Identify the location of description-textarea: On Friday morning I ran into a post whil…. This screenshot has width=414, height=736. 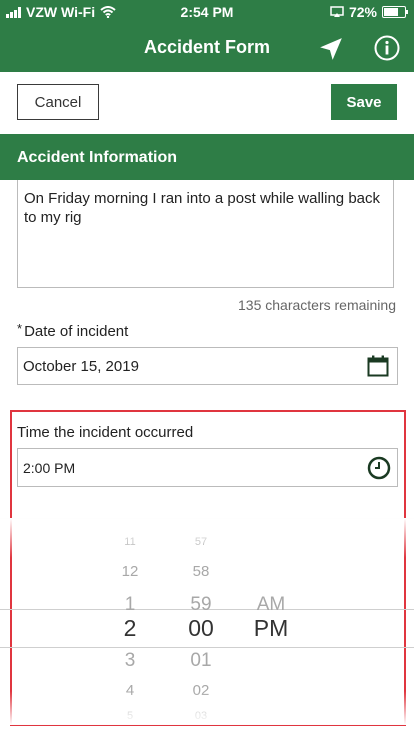
(205, 234).